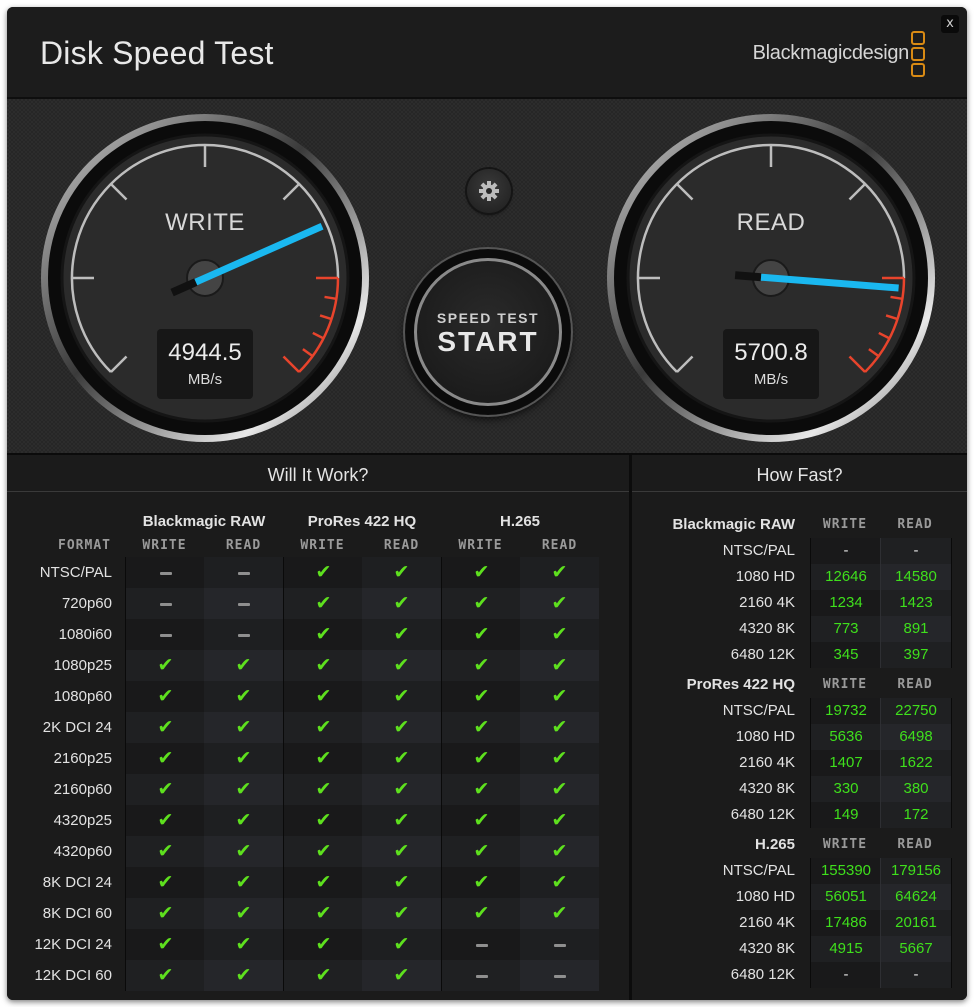 The image size is (974, 1007). Describe the element at coordinates (82, 789) in the screenshot. I see `format-label: 2160p60` at that location.